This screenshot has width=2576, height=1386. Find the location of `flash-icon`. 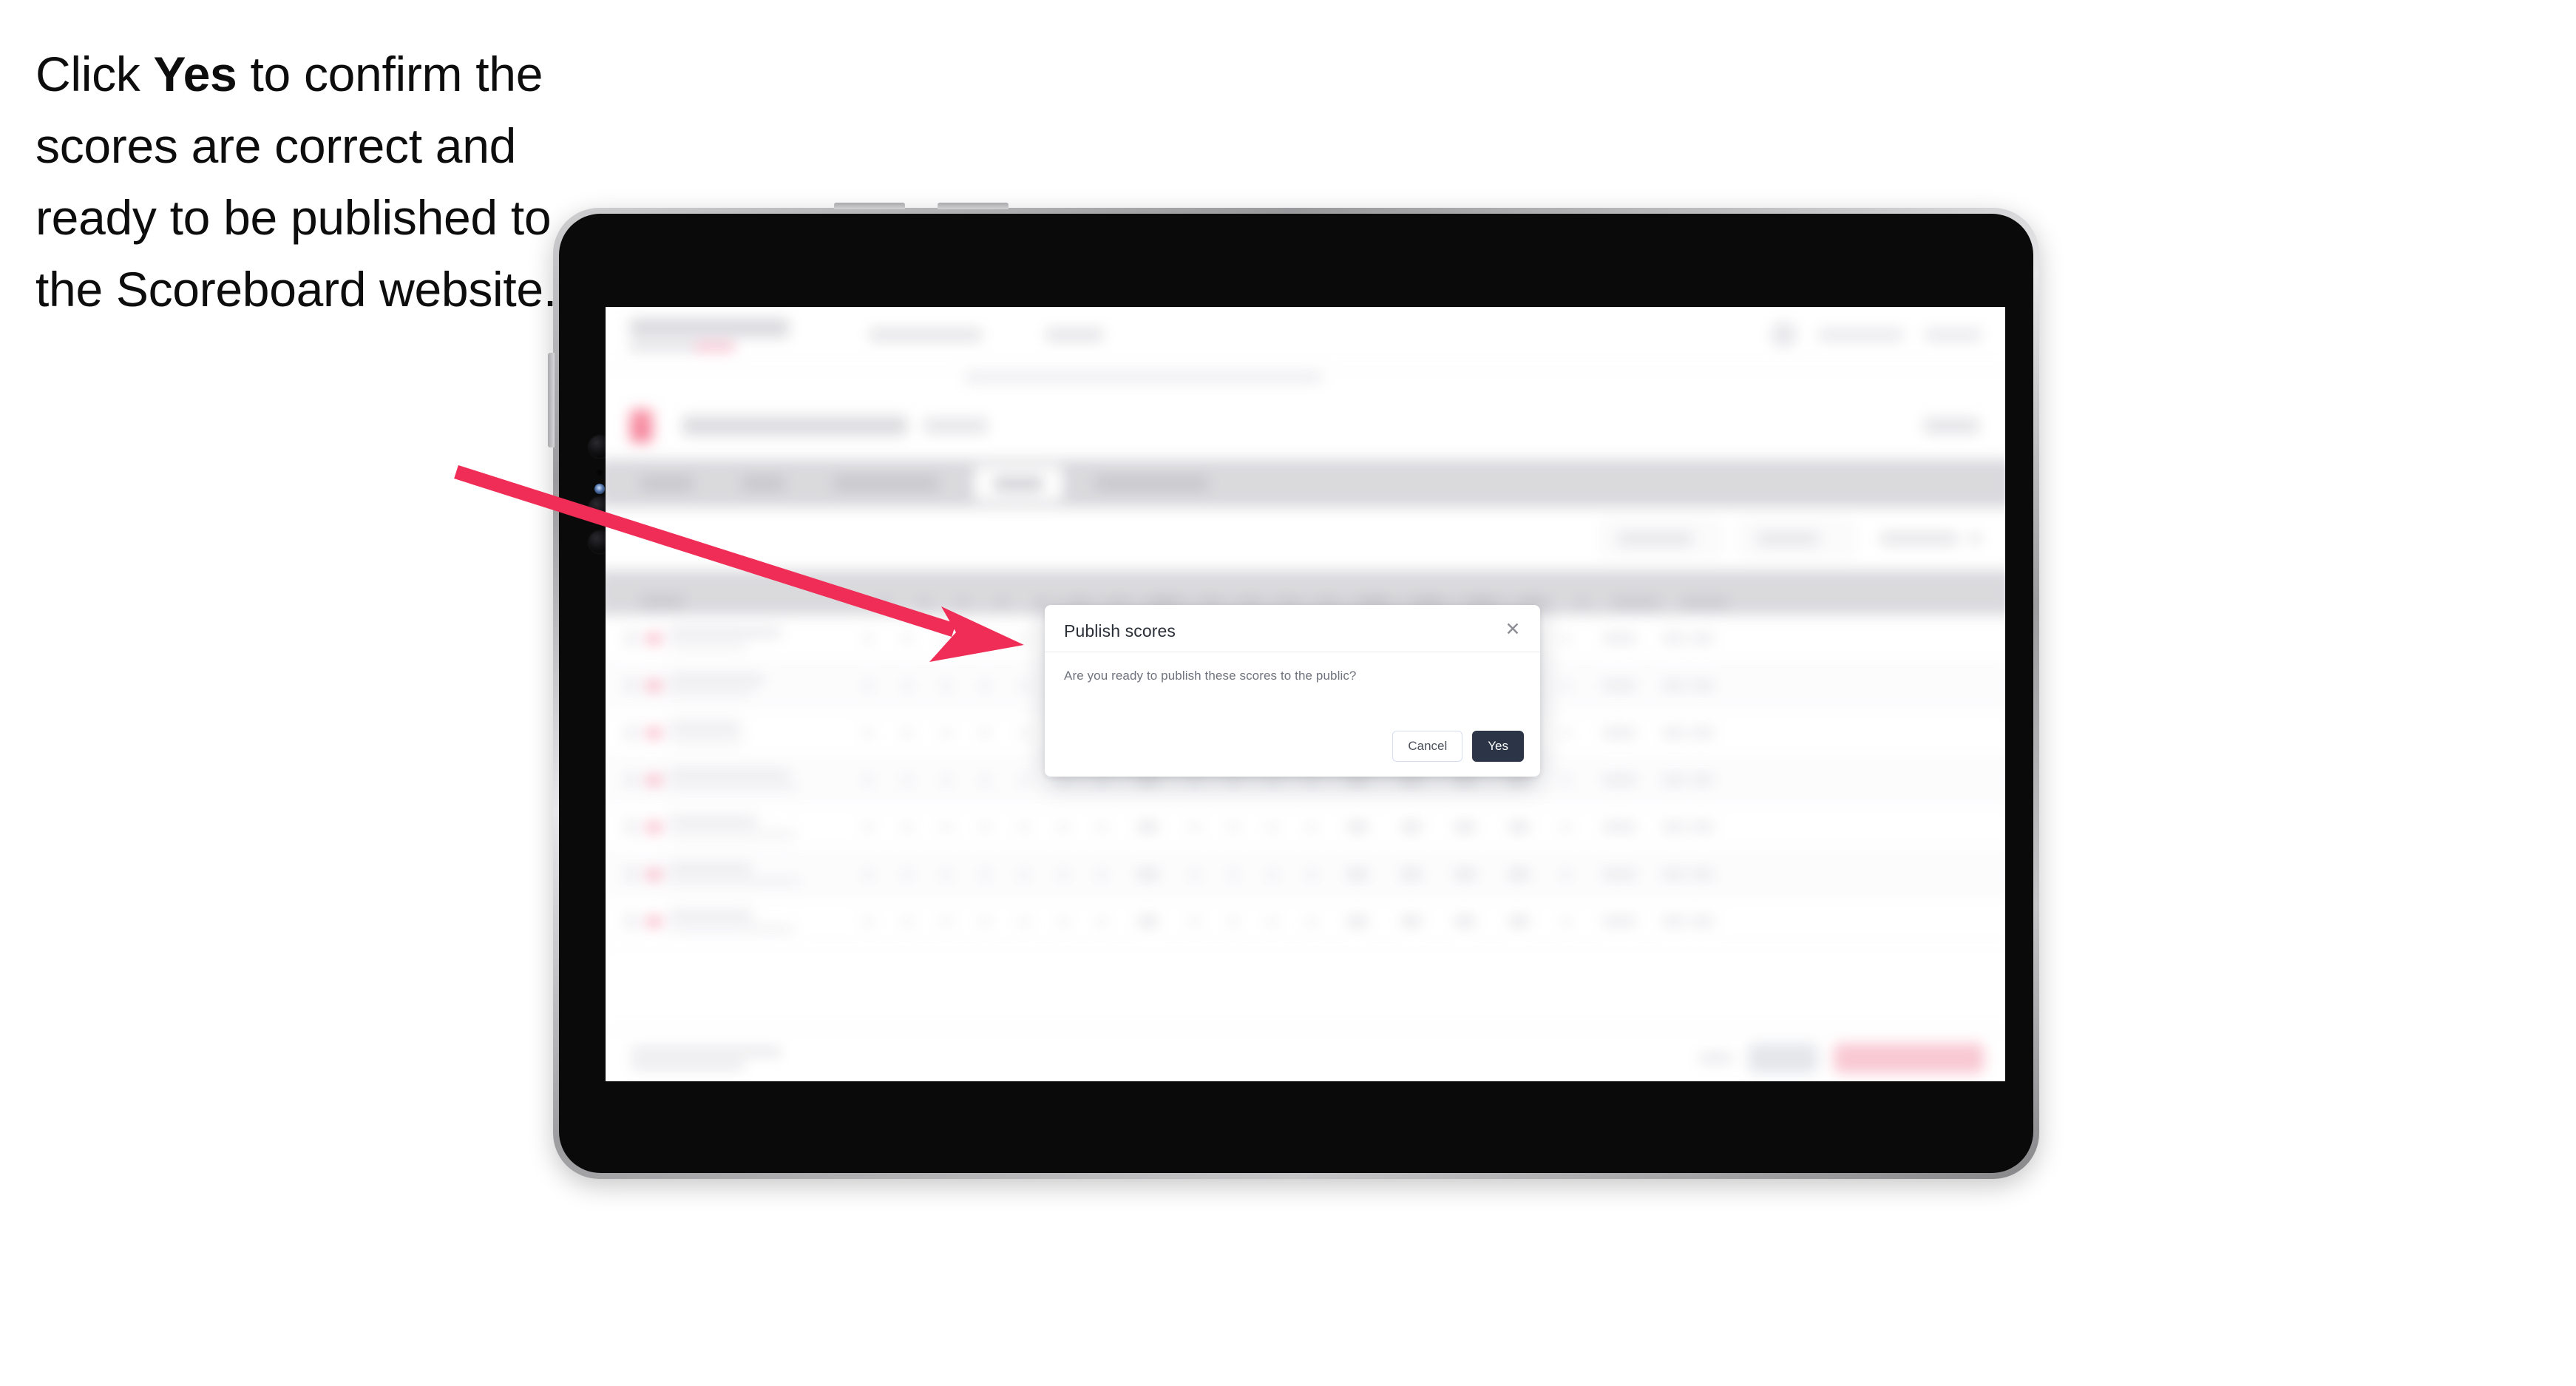

flash-icon is located at coordinates (599, 489).